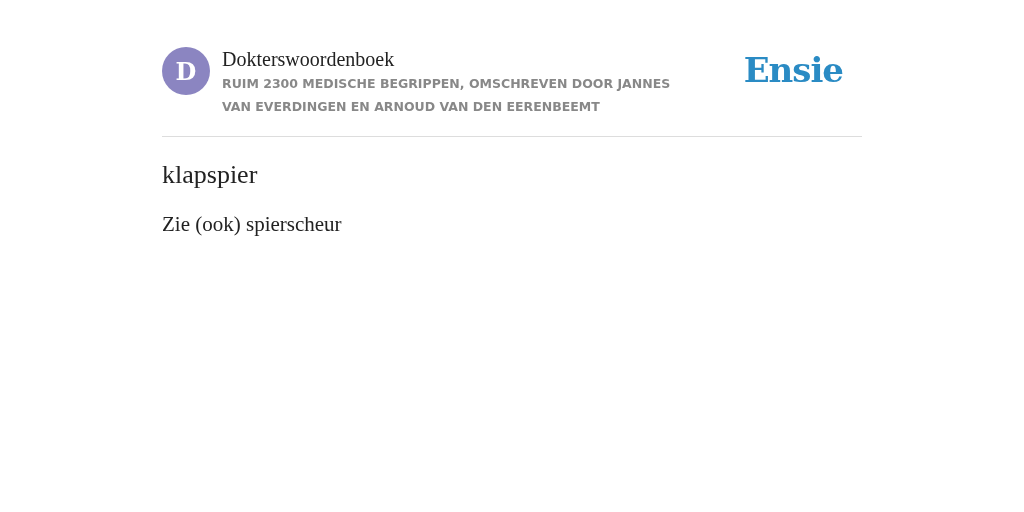  I want to click on entry-definition: Zie (ook) spierscheur, so click(252, 224).